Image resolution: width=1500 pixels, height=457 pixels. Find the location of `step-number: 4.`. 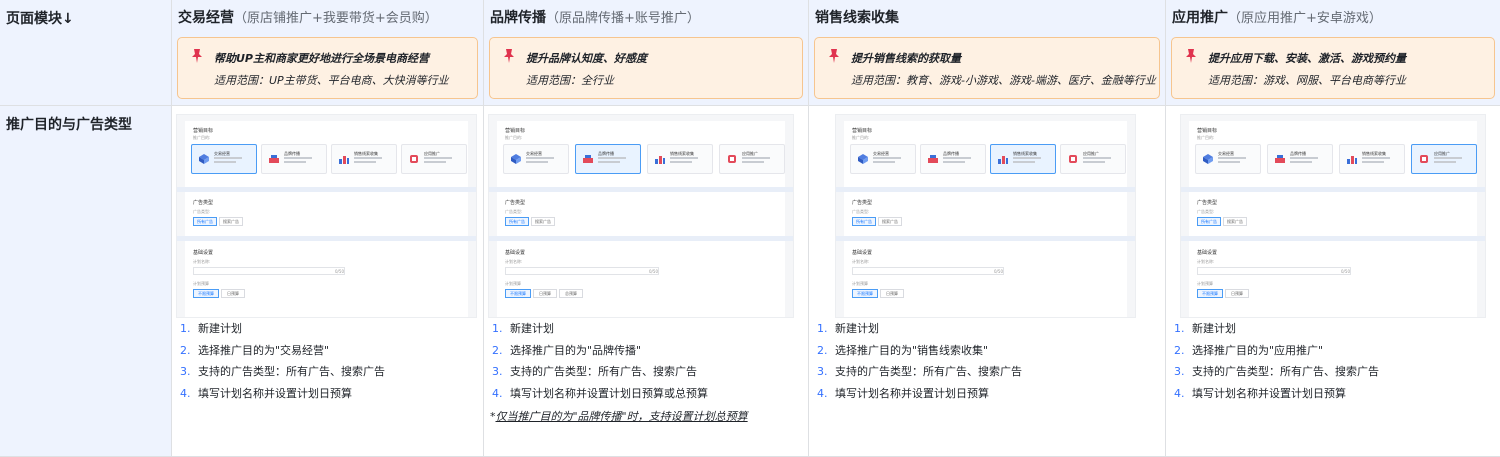

step-number: 4. is located at coordinates (1179, 393).